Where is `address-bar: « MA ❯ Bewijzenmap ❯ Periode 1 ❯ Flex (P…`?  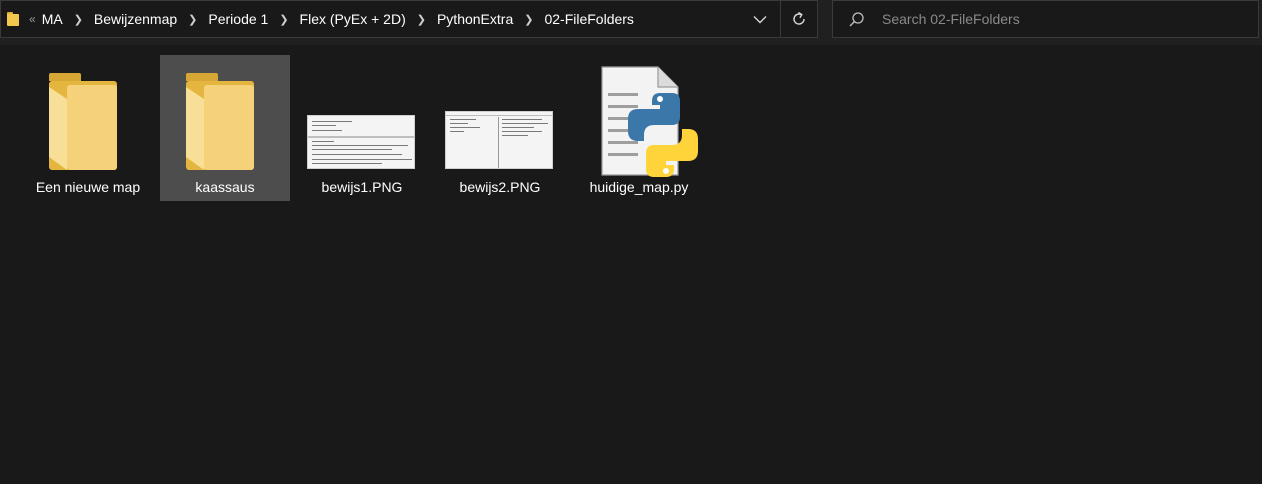
address-bar: « MA ❯ Bewijzenmap ❯ Periode 1 ❯ Flex (P… is located at coordinates (409, 19).